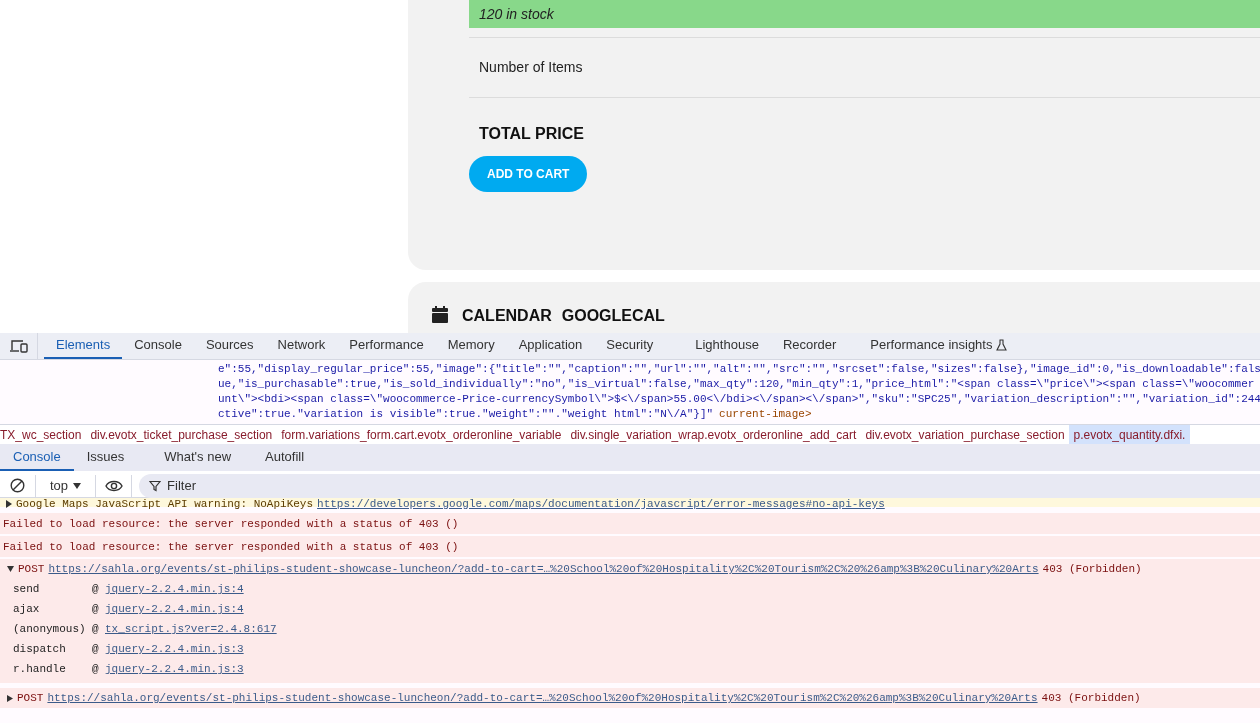 The image size is (1260, 723). Describe the element at coordinates (765, 414) in the screenshot. I see `attribute-name: current-image>` at that location.